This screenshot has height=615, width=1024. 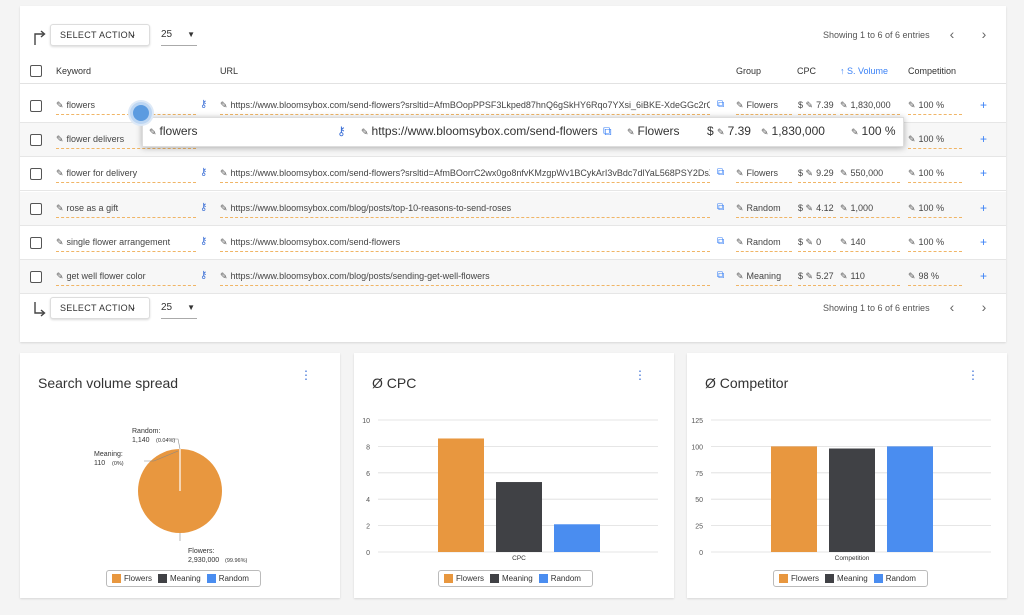 What do you see at coordinates (40, 309) in the screenshot?
I see `bulk-arrow-down-icon` at bounding box center [40, 309].